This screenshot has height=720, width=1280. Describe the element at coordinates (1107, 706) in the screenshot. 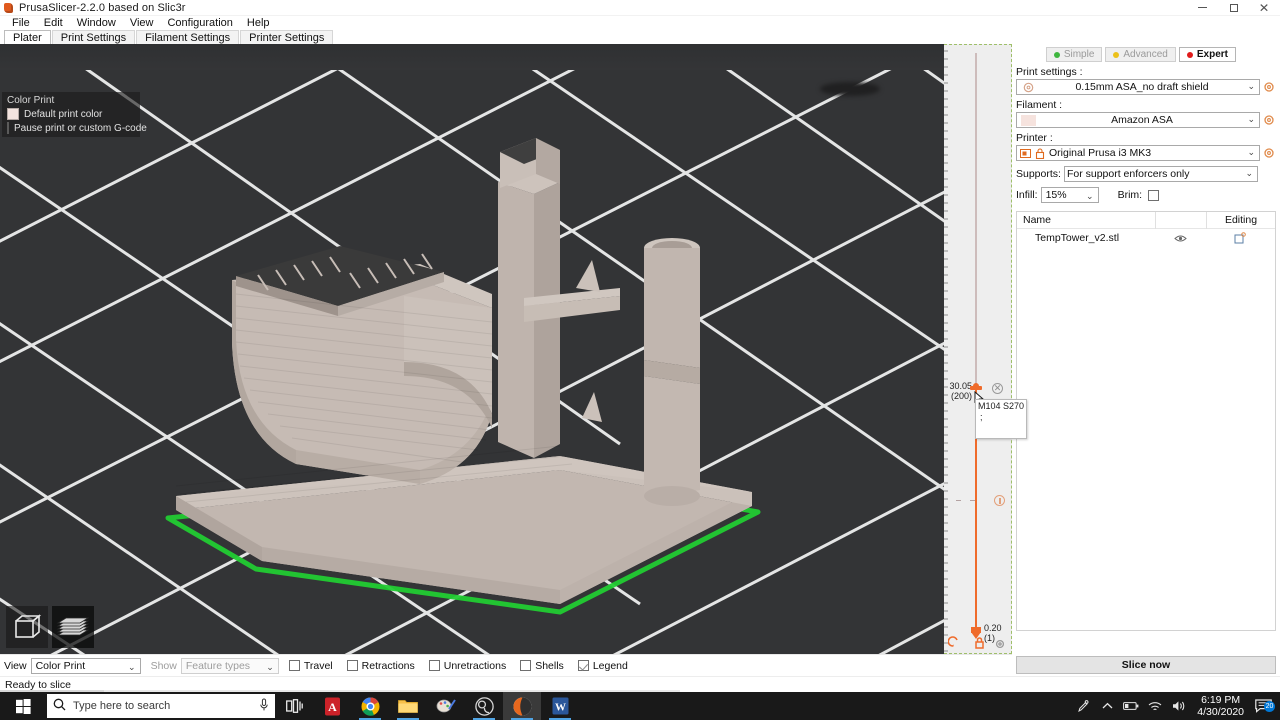

I see `show-hidden-icons-icon` at that location.